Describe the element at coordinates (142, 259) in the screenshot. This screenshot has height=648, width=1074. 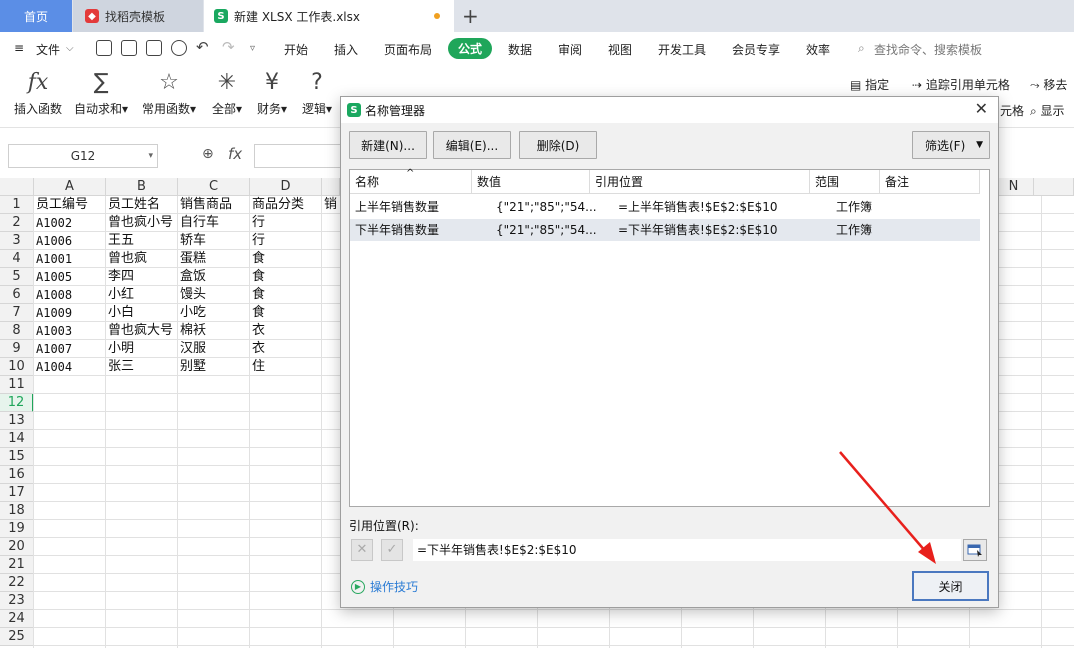
I see `sheet-cell: 曾也疯` at that location.